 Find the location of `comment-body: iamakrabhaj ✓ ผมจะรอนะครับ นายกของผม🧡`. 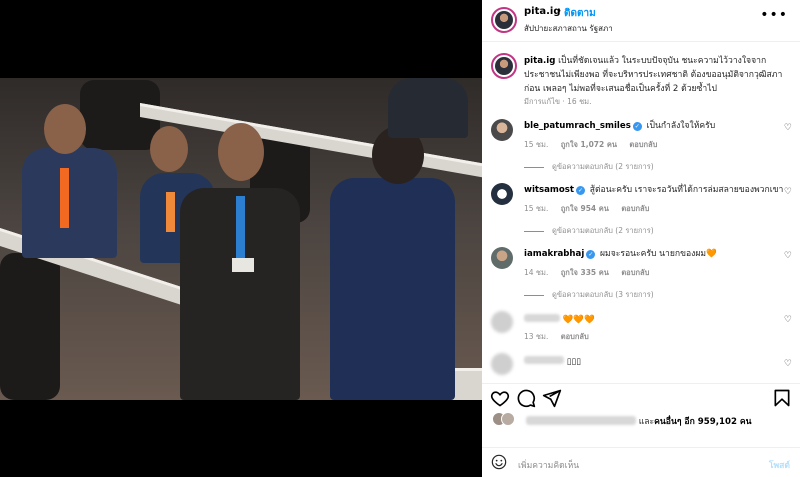

comment-body: iamakrabhaj ✓ ผมจะรอนะครับ นายกของผม🧡 is located at coordinates (649, 254).